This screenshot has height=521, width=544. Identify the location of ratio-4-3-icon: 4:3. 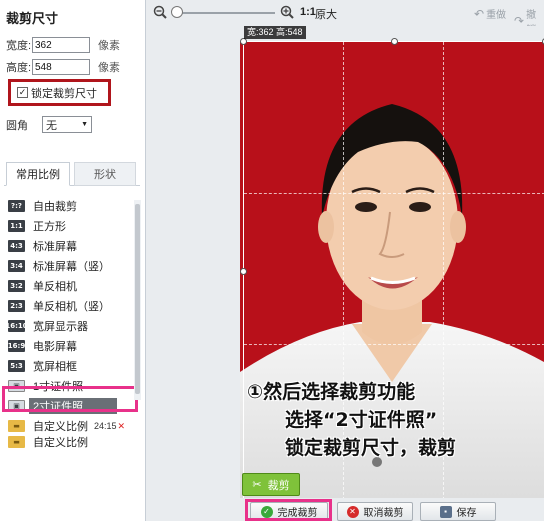
(16, 246).